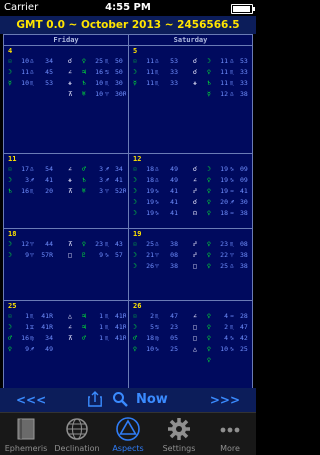 Image resolution: width=320 pixels, height=455 pixels. What do you see at coordinates (119, 72) in the screenshot?
I see `degree-value: 50` at bounding box center [119, 72].